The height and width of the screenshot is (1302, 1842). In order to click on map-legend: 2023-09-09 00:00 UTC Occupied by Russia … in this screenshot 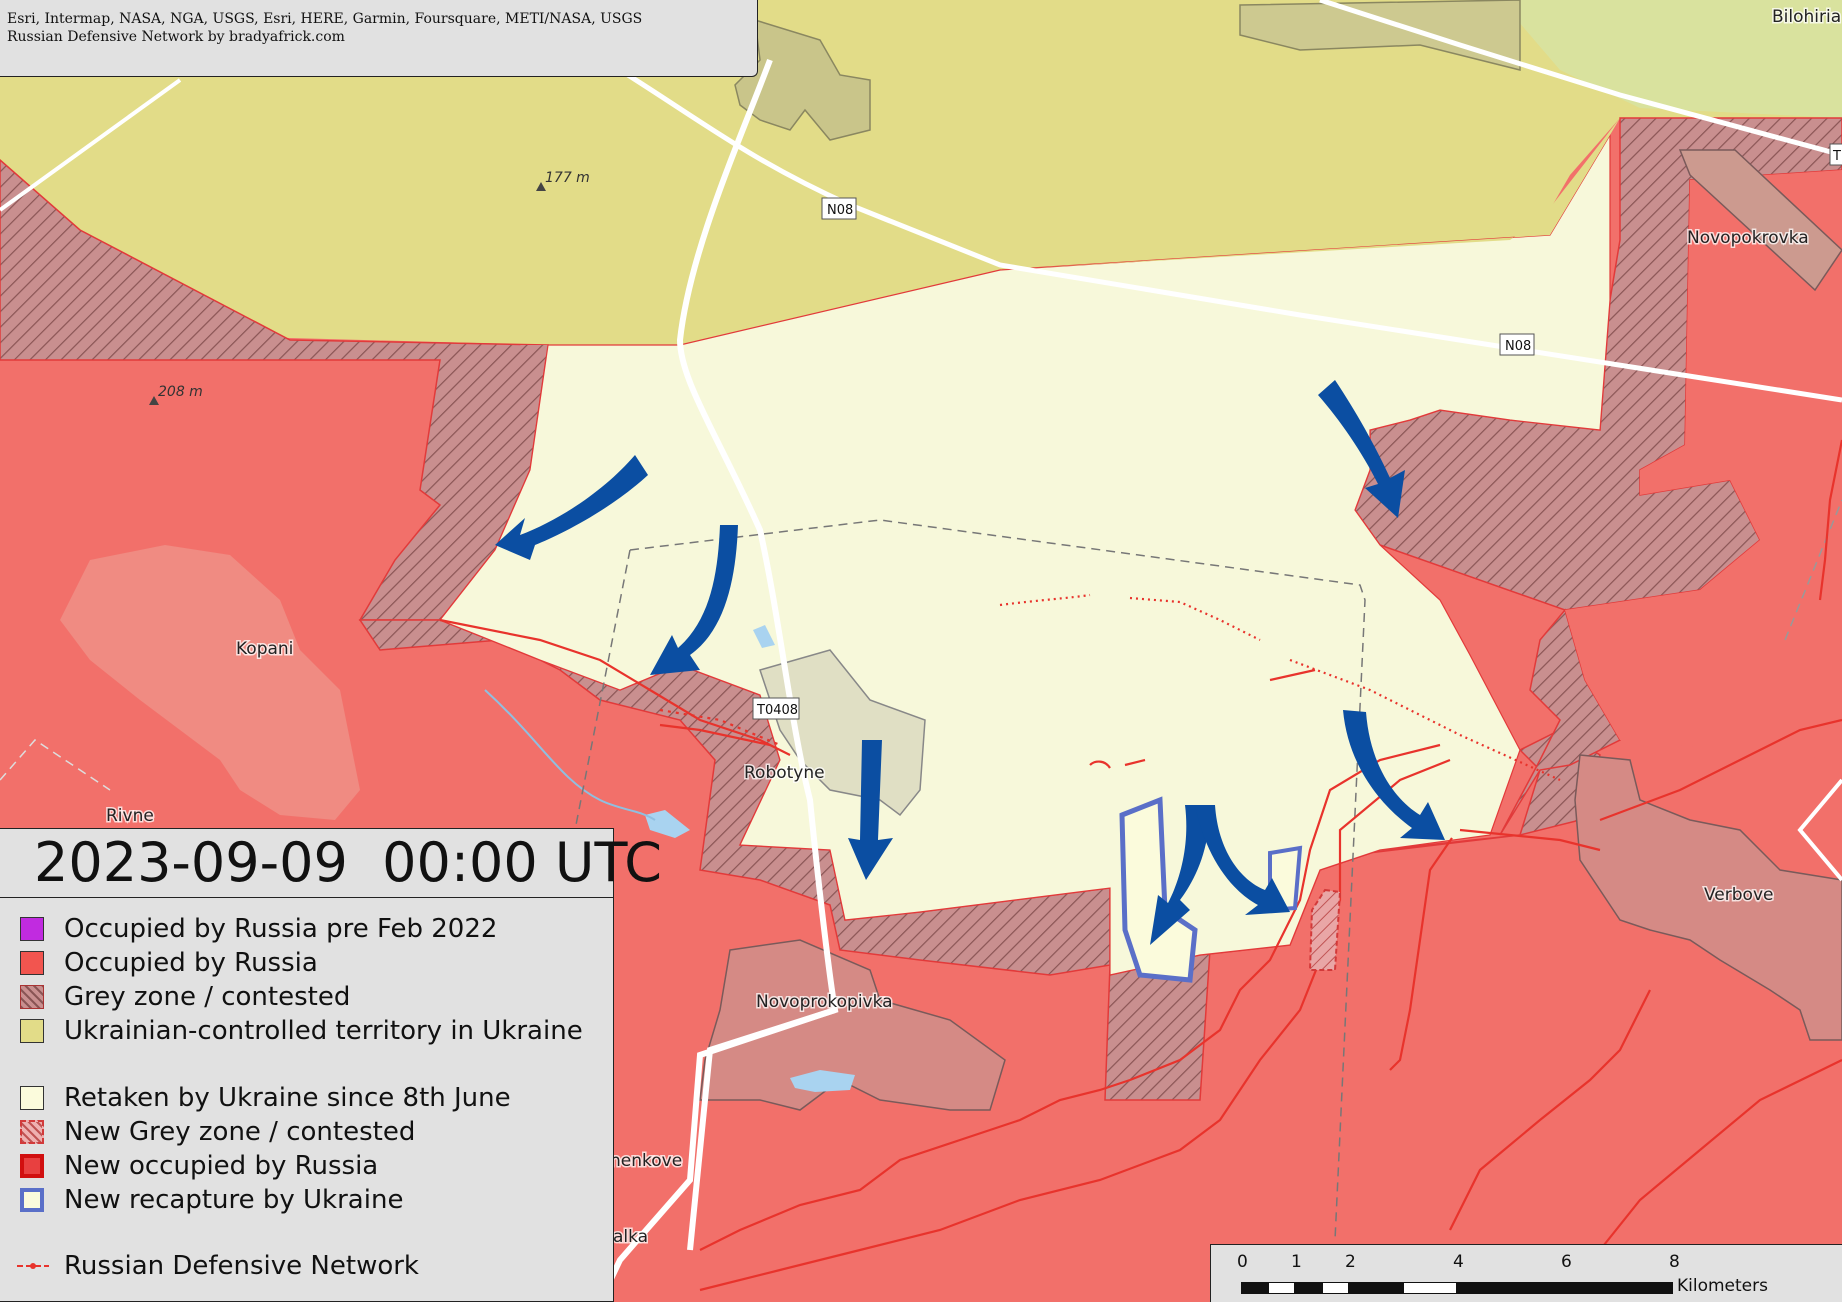, I will do `click(331, 1065)`.